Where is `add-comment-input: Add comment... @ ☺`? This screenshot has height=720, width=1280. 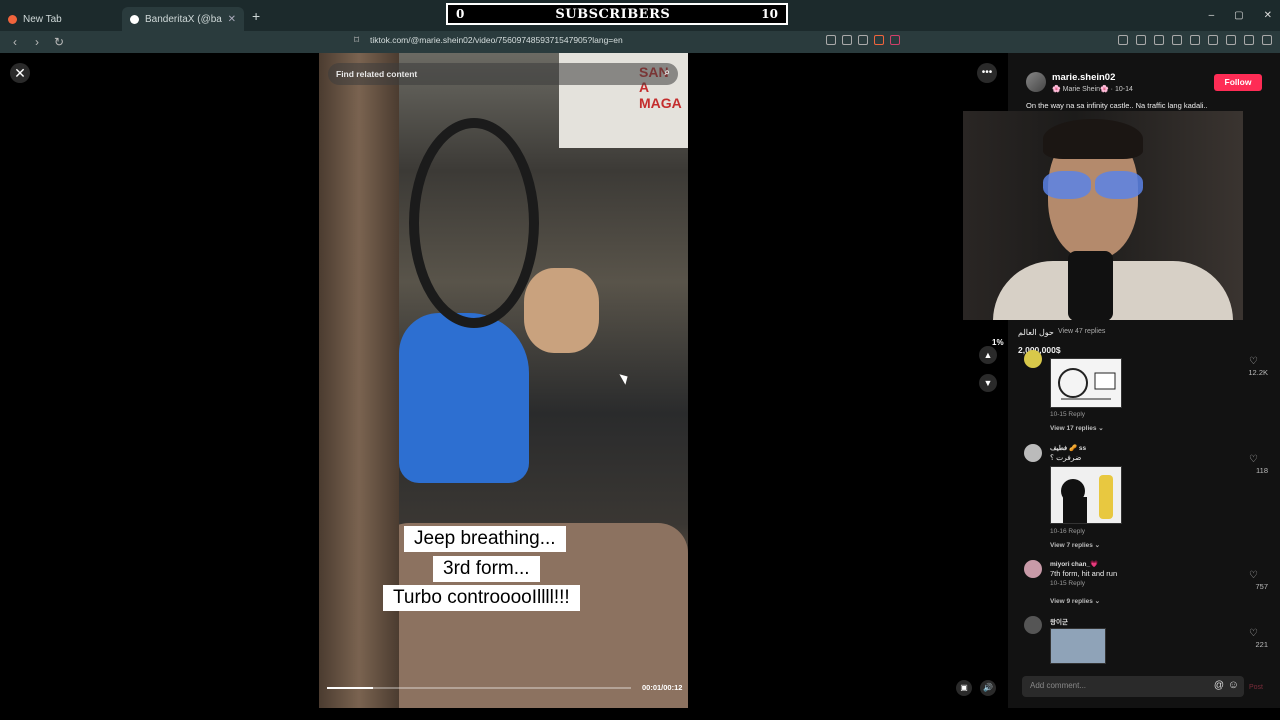
add-comment-input: Add comment... @ ☺ is located at coordinates (1133, 686).